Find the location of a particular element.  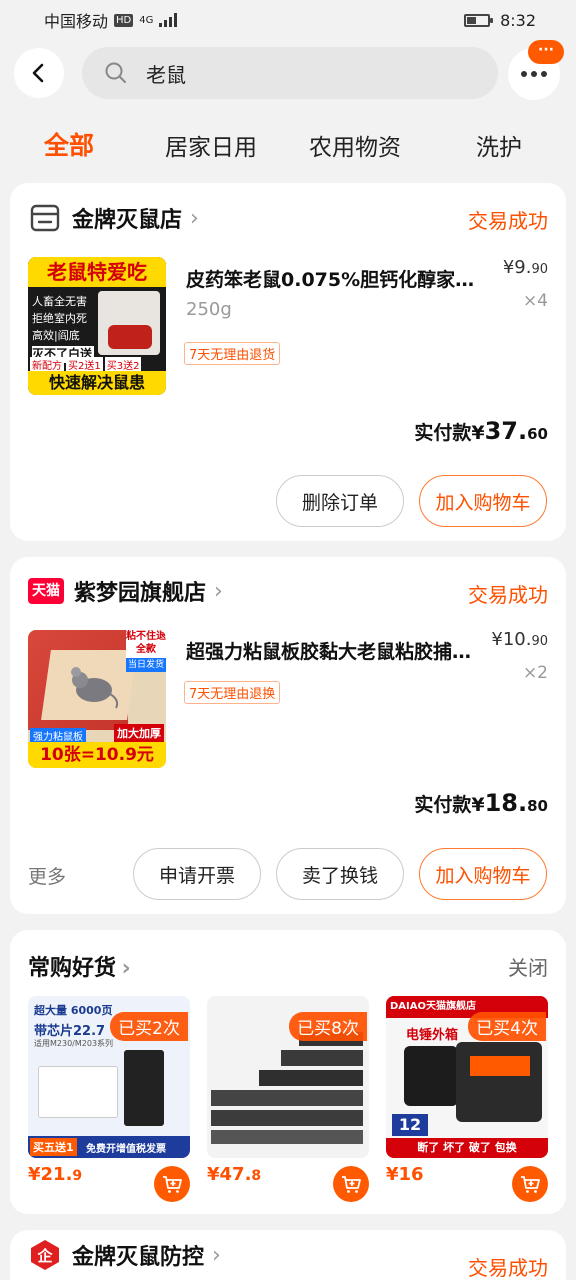

recommended-item: DAIAO天猫旗舰店 电锤外箱 12 断了 坏了 破了 包换 已买4次 ¥16 is located at coordinates (467, 1099).